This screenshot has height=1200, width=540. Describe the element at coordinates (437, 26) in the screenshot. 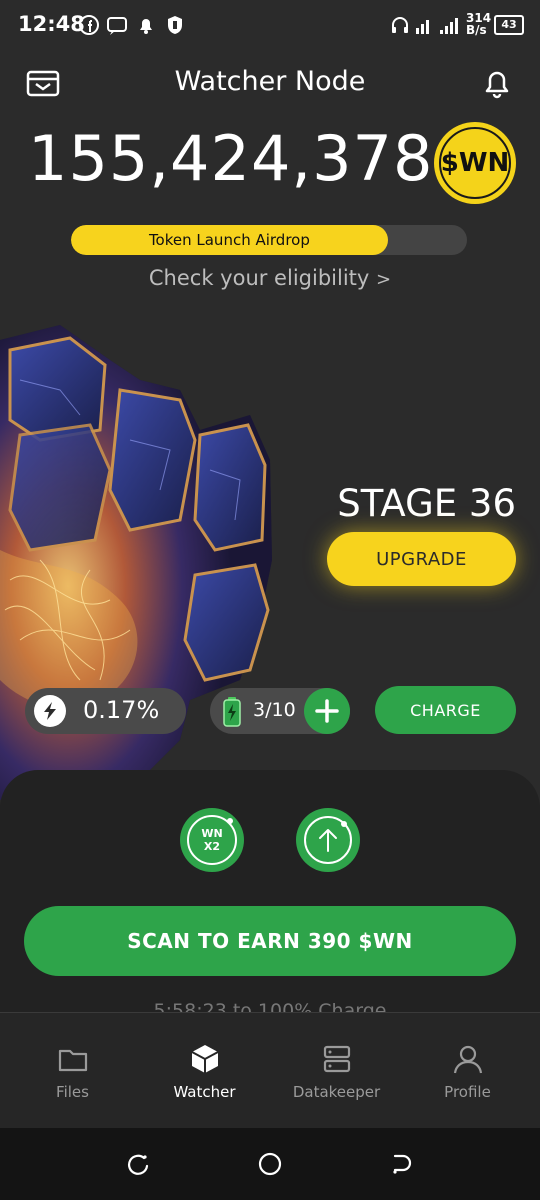

I see `signal-icon` at that location.